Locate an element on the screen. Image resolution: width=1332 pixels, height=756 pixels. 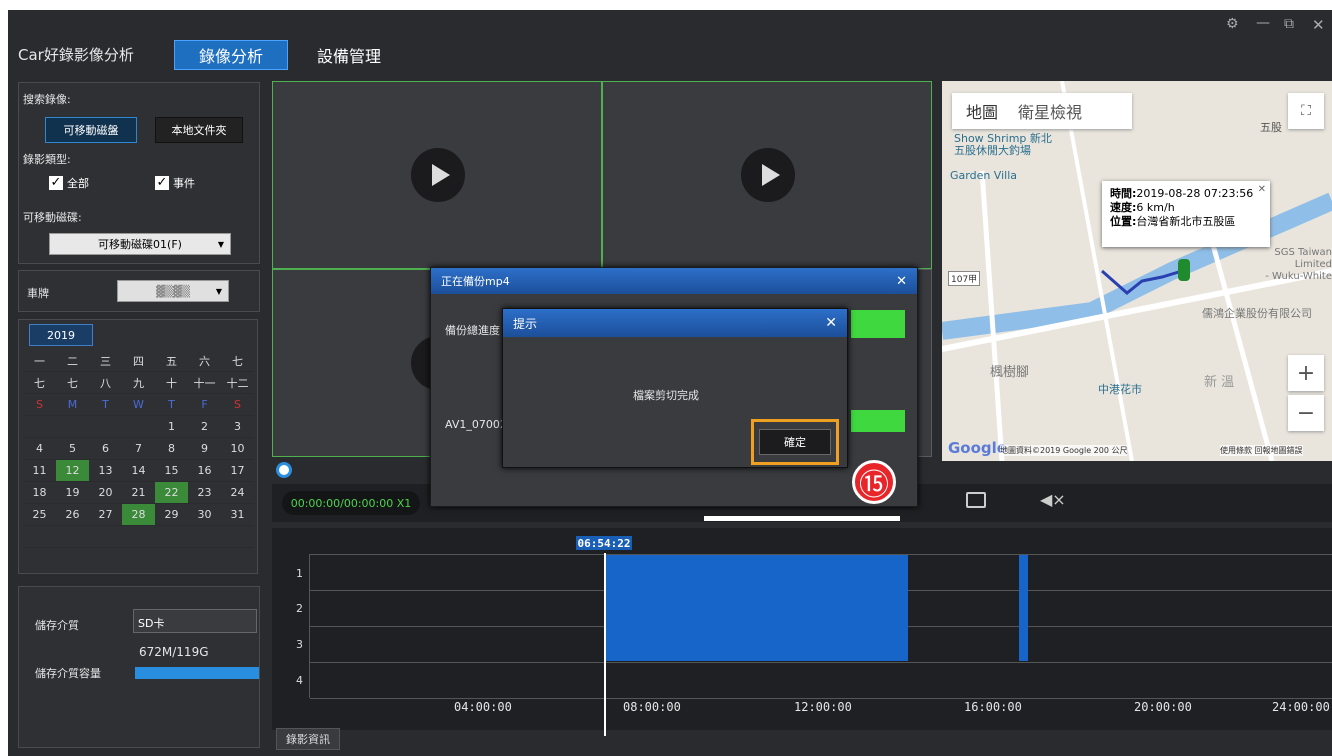
zoom-in-button: + is located at coordinates (1306, 373).